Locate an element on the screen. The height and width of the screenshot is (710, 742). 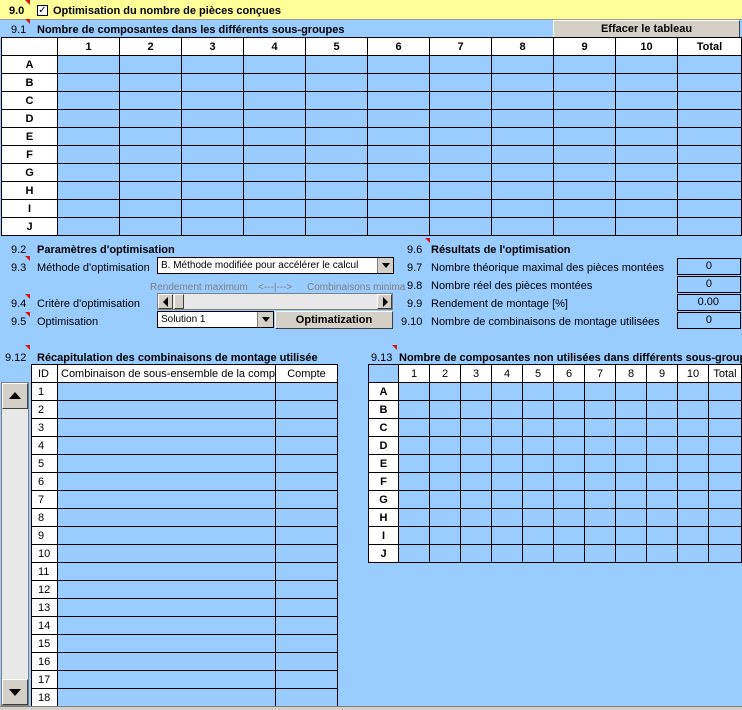
clear-table-button: Effacer le tableau is located at coordinates (646, 29).